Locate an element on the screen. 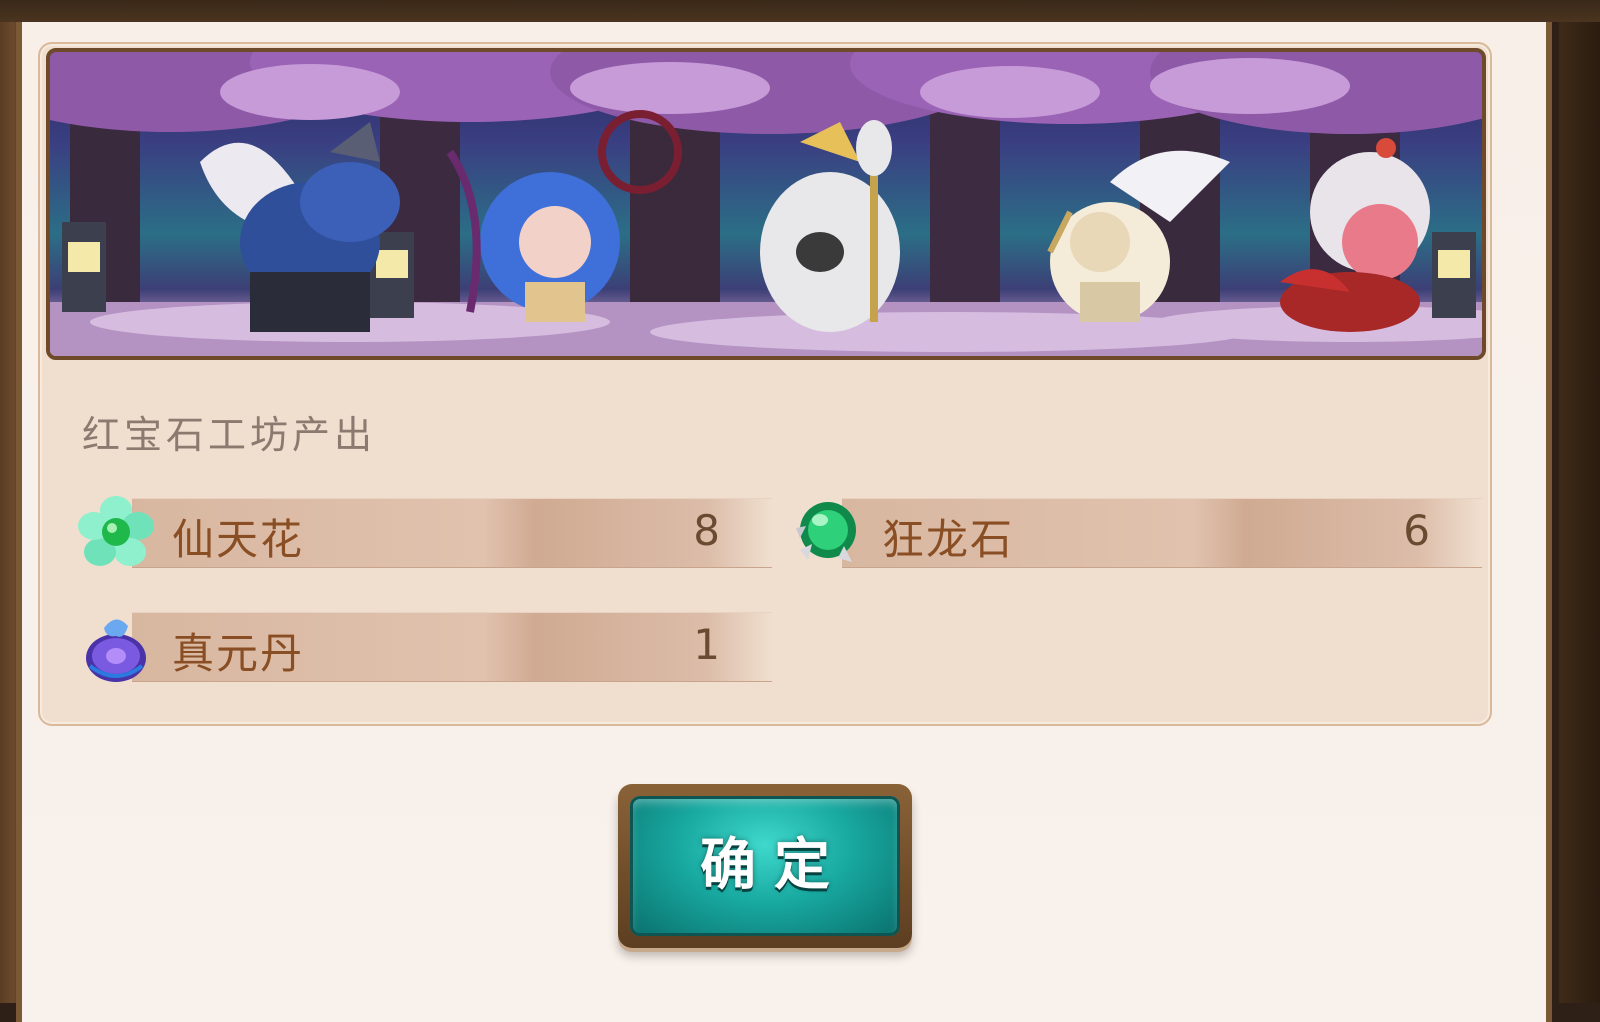 Image resolution: width=1600 pixels, height=1022 pixels. reward-name: 仙天花 is located at coordinates (238, 539).